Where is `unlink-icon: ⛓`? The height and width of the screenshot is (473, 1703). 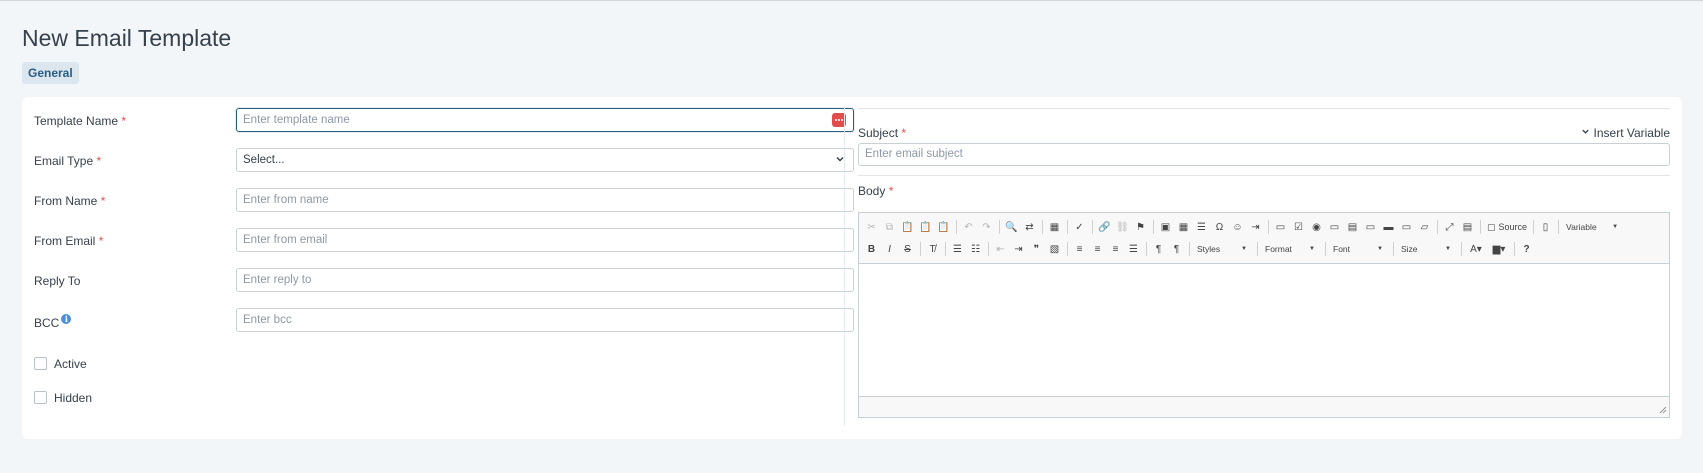 unlink-icon: ⛓ is located at coordinates (1122, 227).